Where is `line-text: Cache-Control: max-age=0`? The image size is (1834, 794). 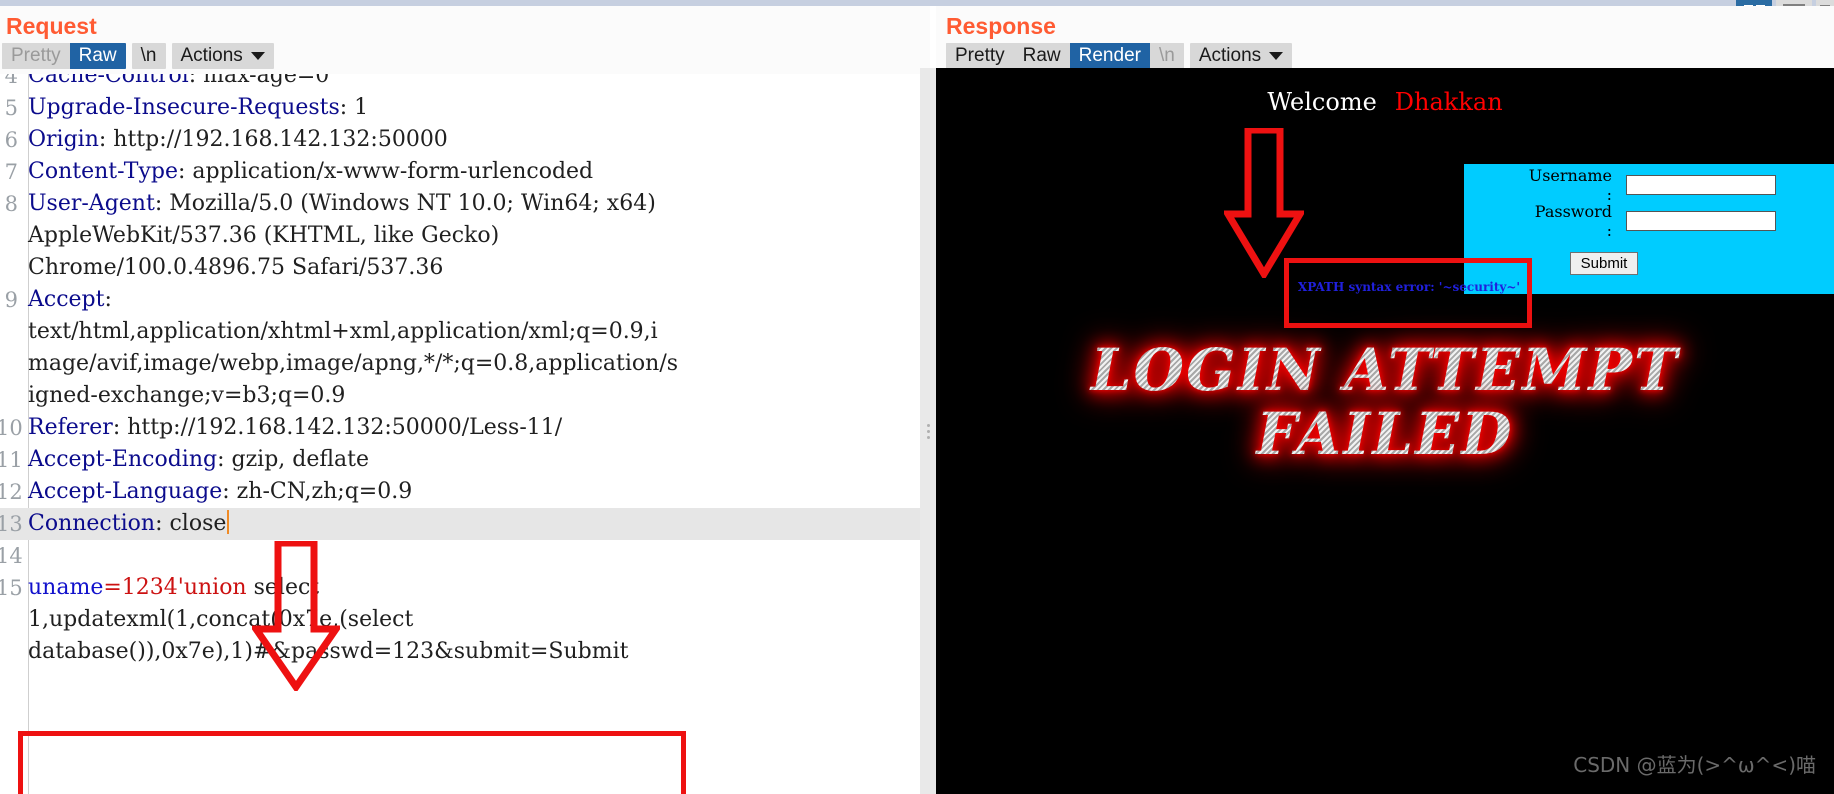
line-text: Cache-Control: max-age=0 is located at coordinates (179, 81).